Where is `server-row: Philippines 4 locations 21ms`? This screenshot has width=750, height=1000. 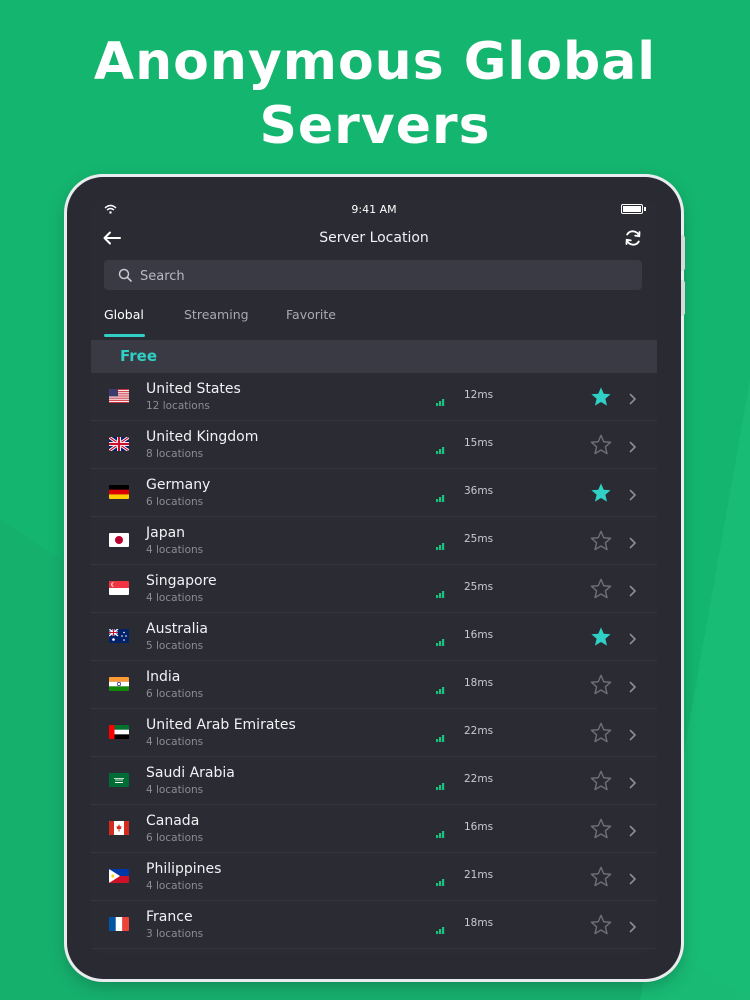 server-row: Philippines 4 locations 21ms is located at coordinates (374, 877).